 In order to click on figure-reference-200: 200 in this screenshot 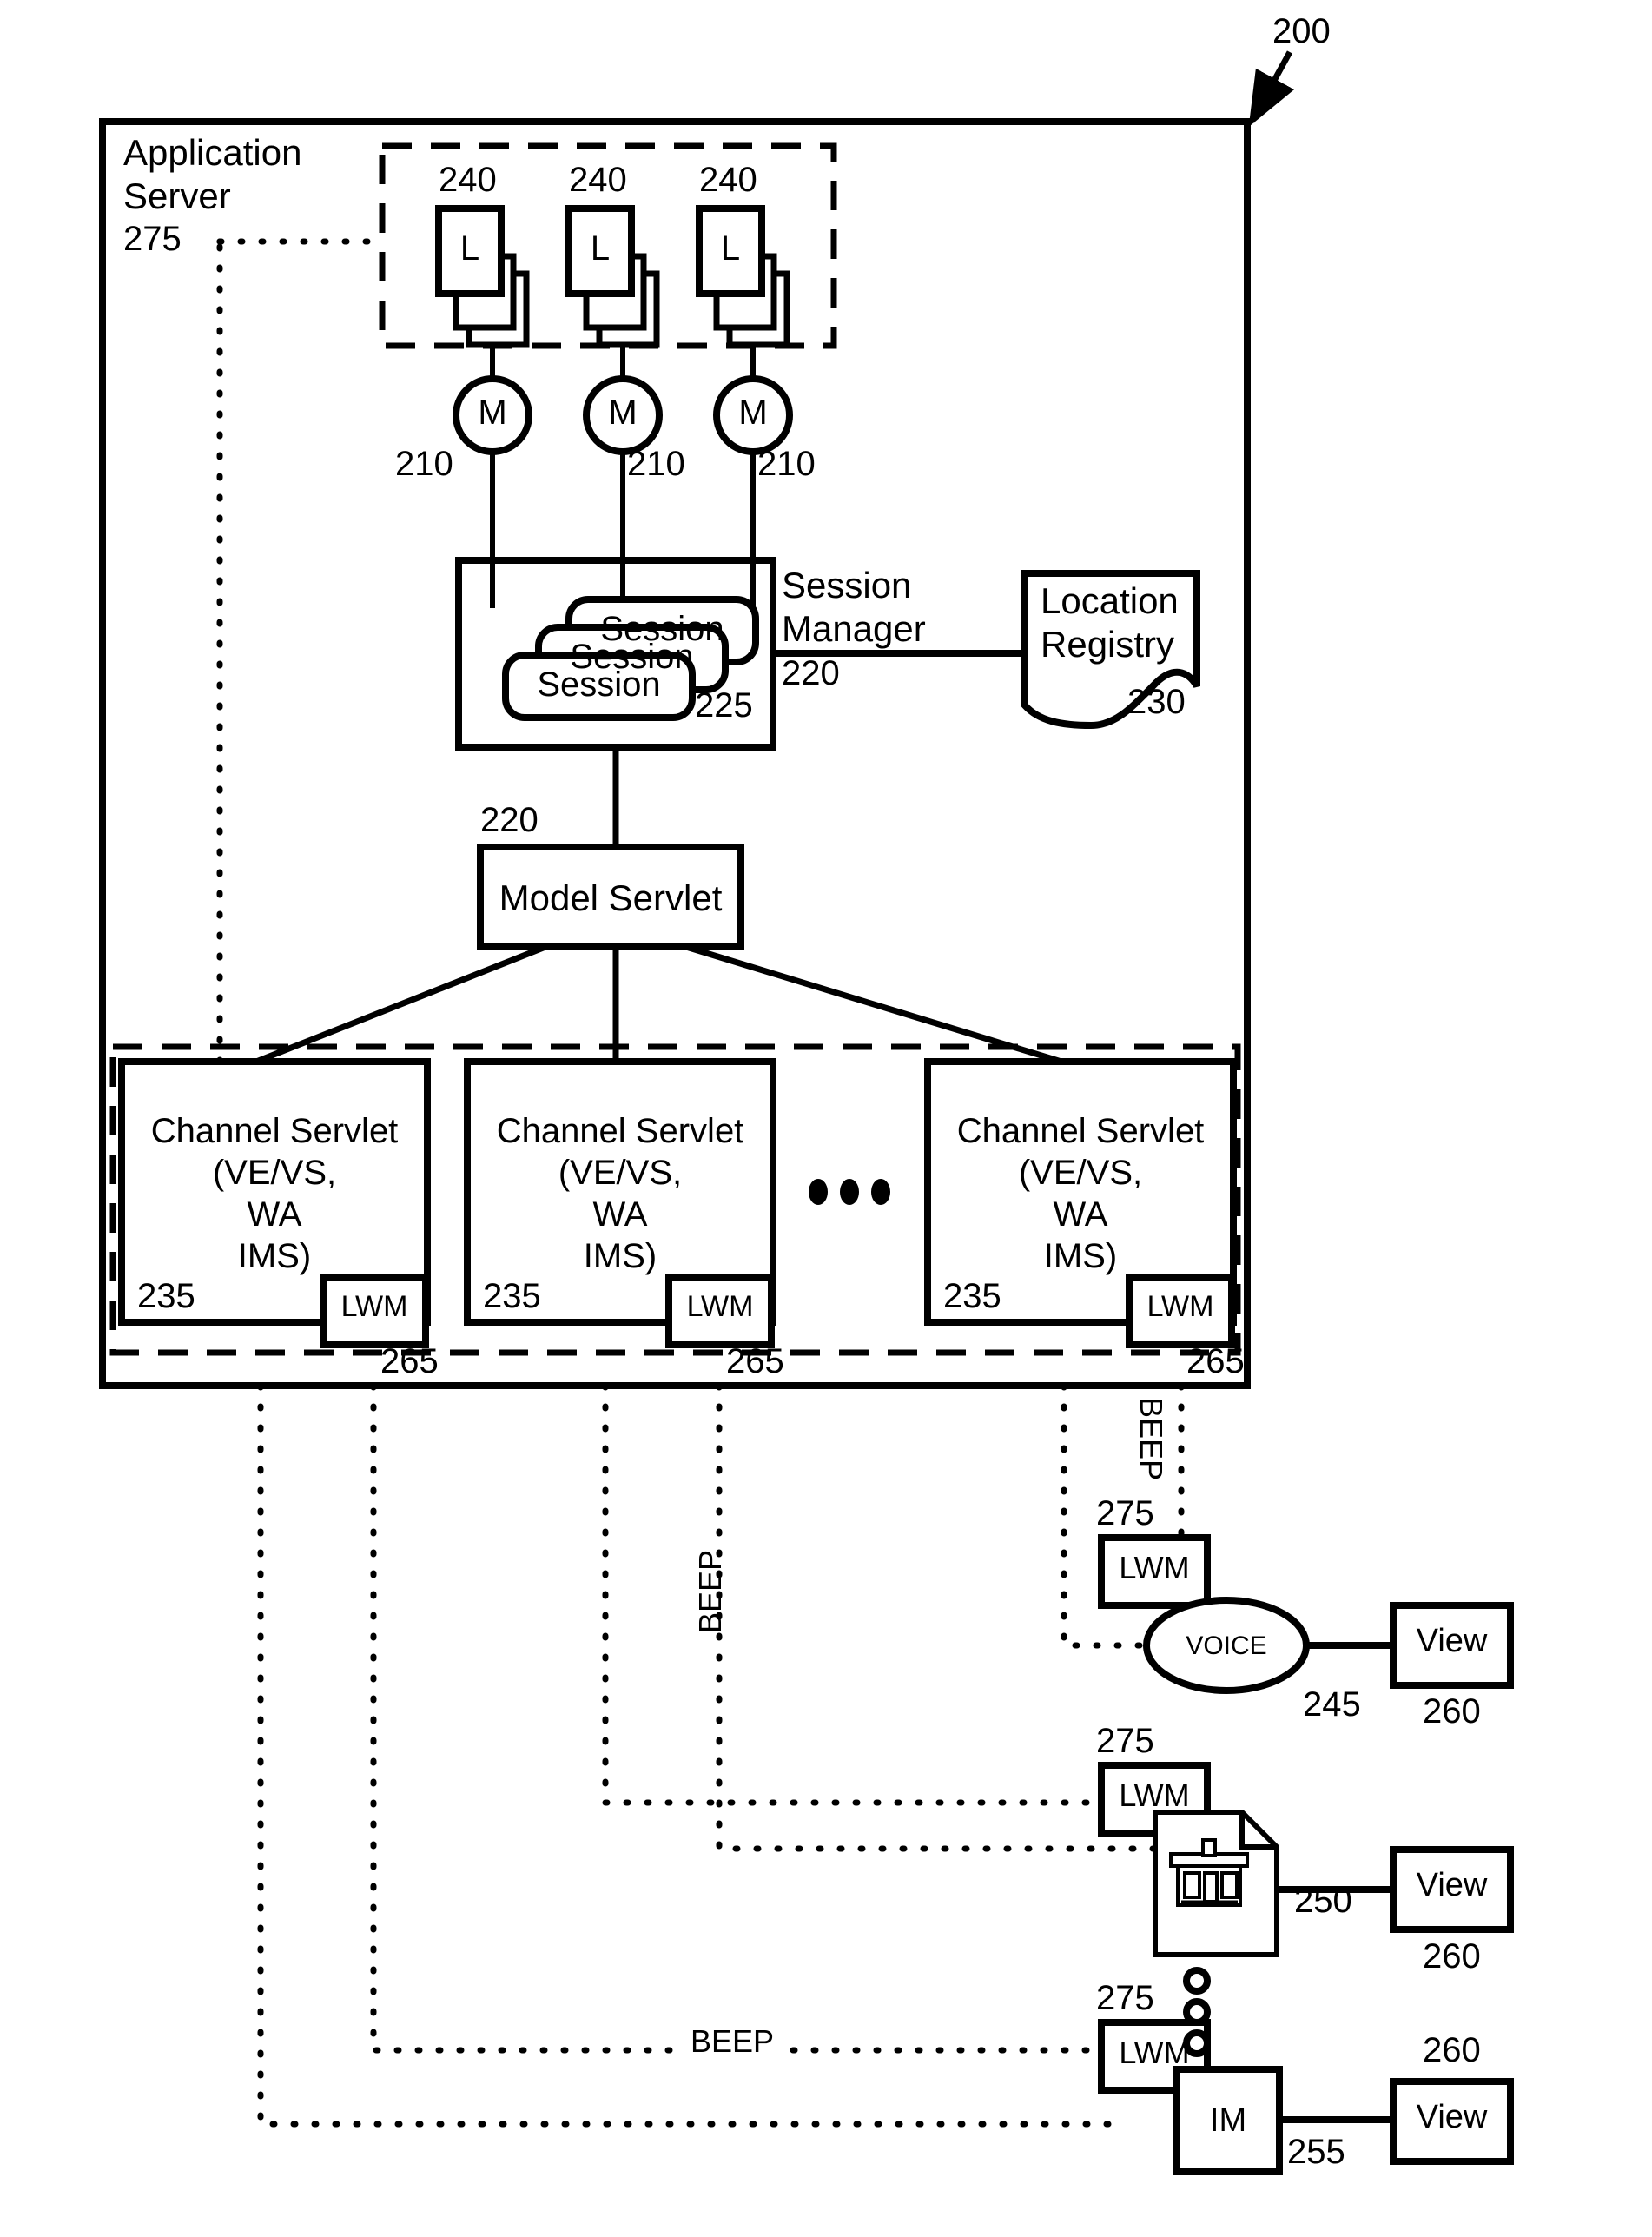, I will do `click(1301, 31)`.